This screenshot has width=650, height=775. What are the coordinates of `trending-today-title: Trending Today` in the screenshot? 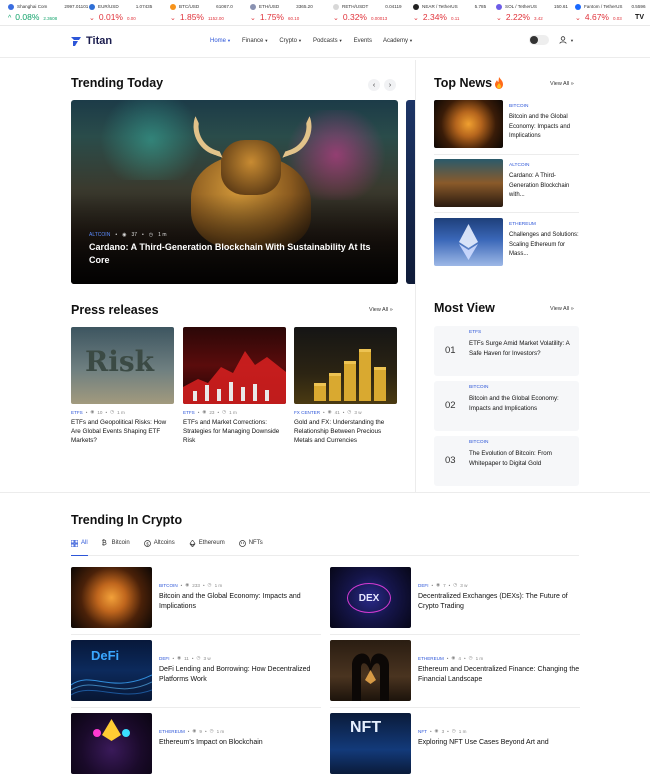 It's located at (117, 83).